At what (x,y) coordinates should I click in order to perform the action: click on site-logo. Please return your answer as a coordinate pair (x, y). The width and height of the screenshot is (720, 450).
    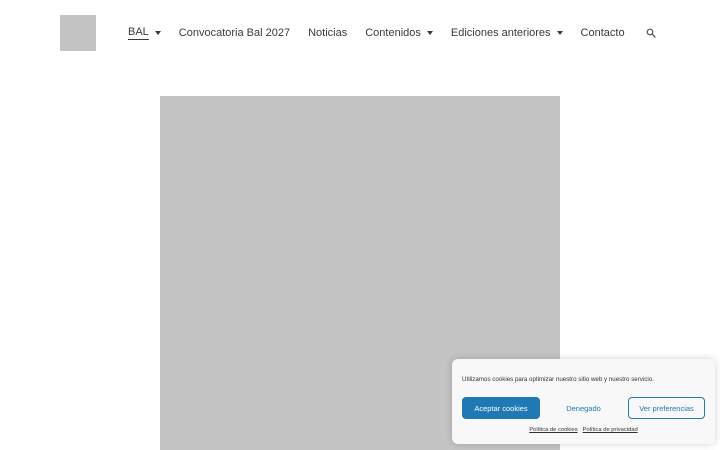
    Looking at the image, I should click on (78, 33).